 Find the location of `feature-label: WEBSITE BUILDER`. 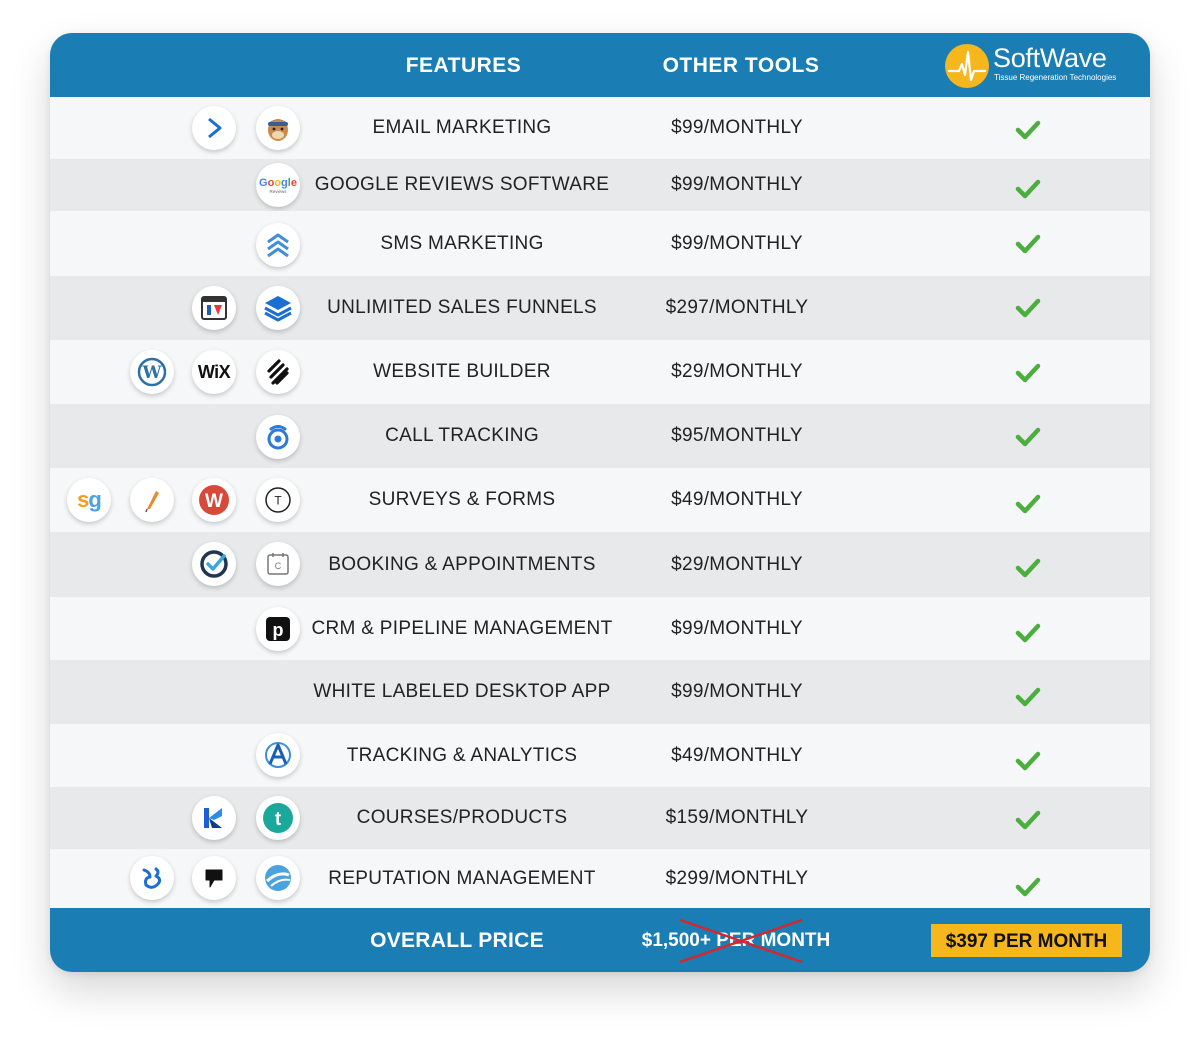

feature-label: WEBSITE BUILDER is located at coordinates (462, 371).